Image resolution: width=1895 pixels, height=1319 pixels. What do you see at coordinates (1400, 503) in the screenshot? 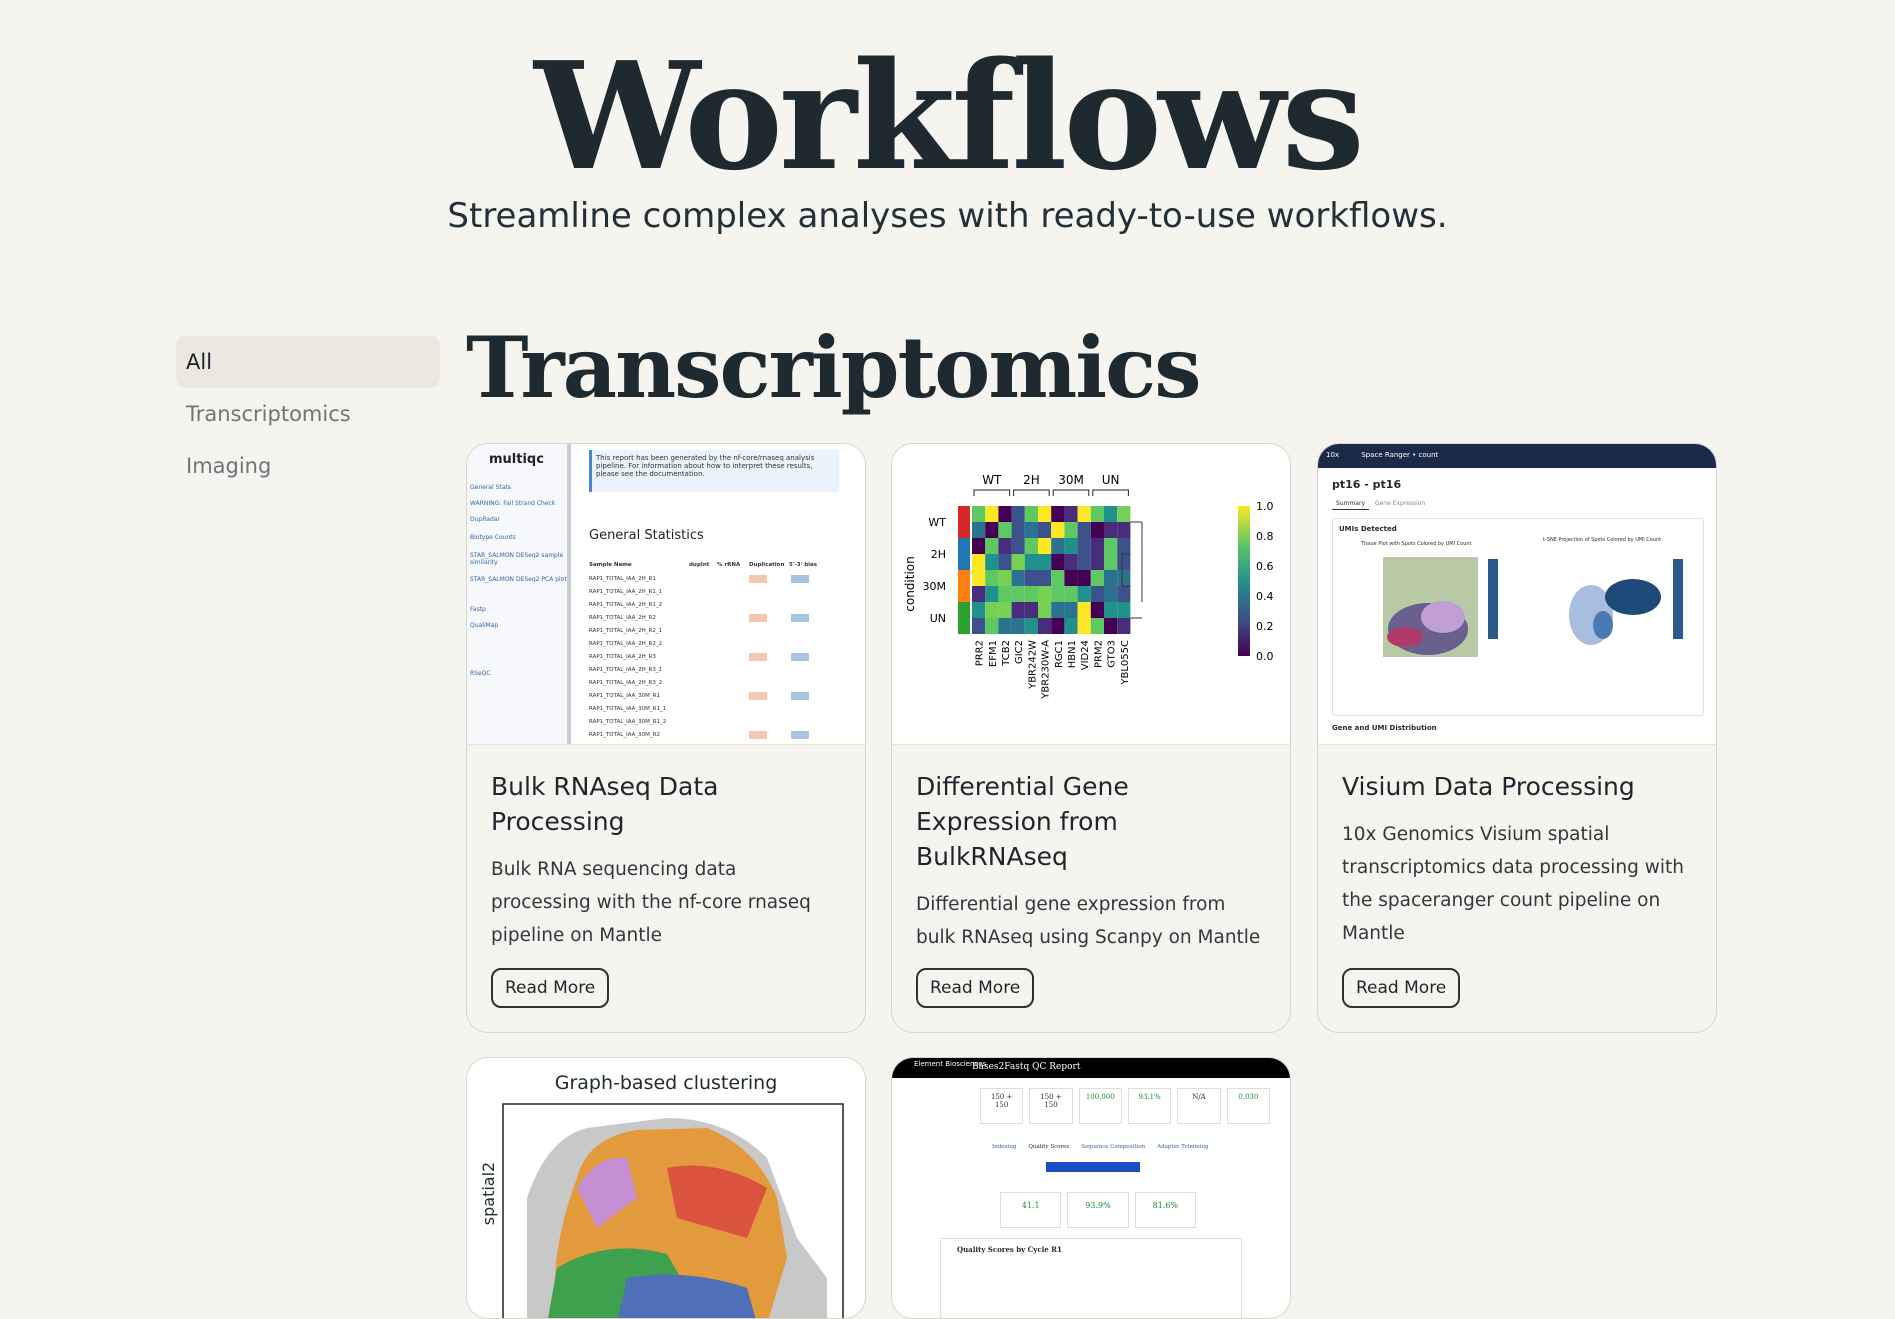
I see `tab-gene-expression: Gene Expression` at bounding box center [1400, 503].